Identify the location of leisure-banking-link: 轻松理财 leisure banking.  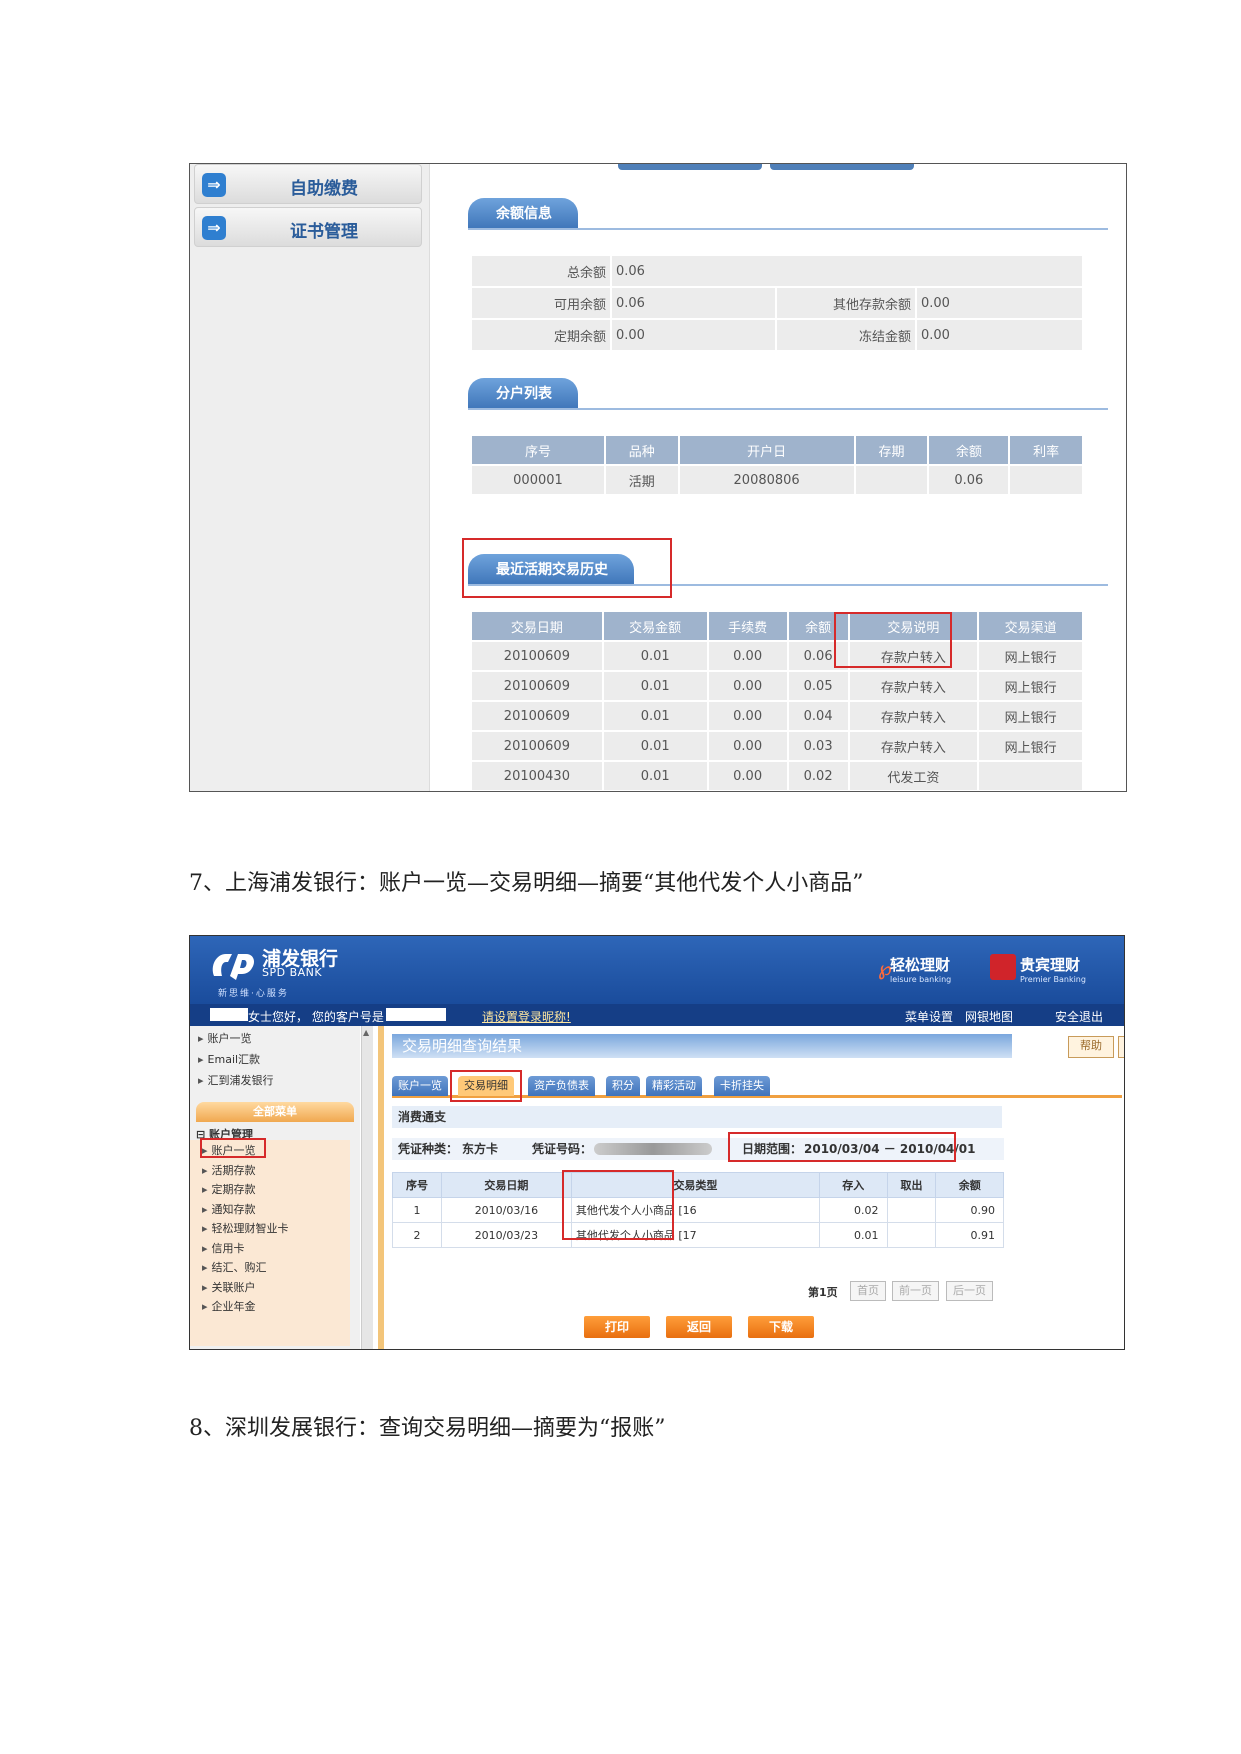
(920, 969).